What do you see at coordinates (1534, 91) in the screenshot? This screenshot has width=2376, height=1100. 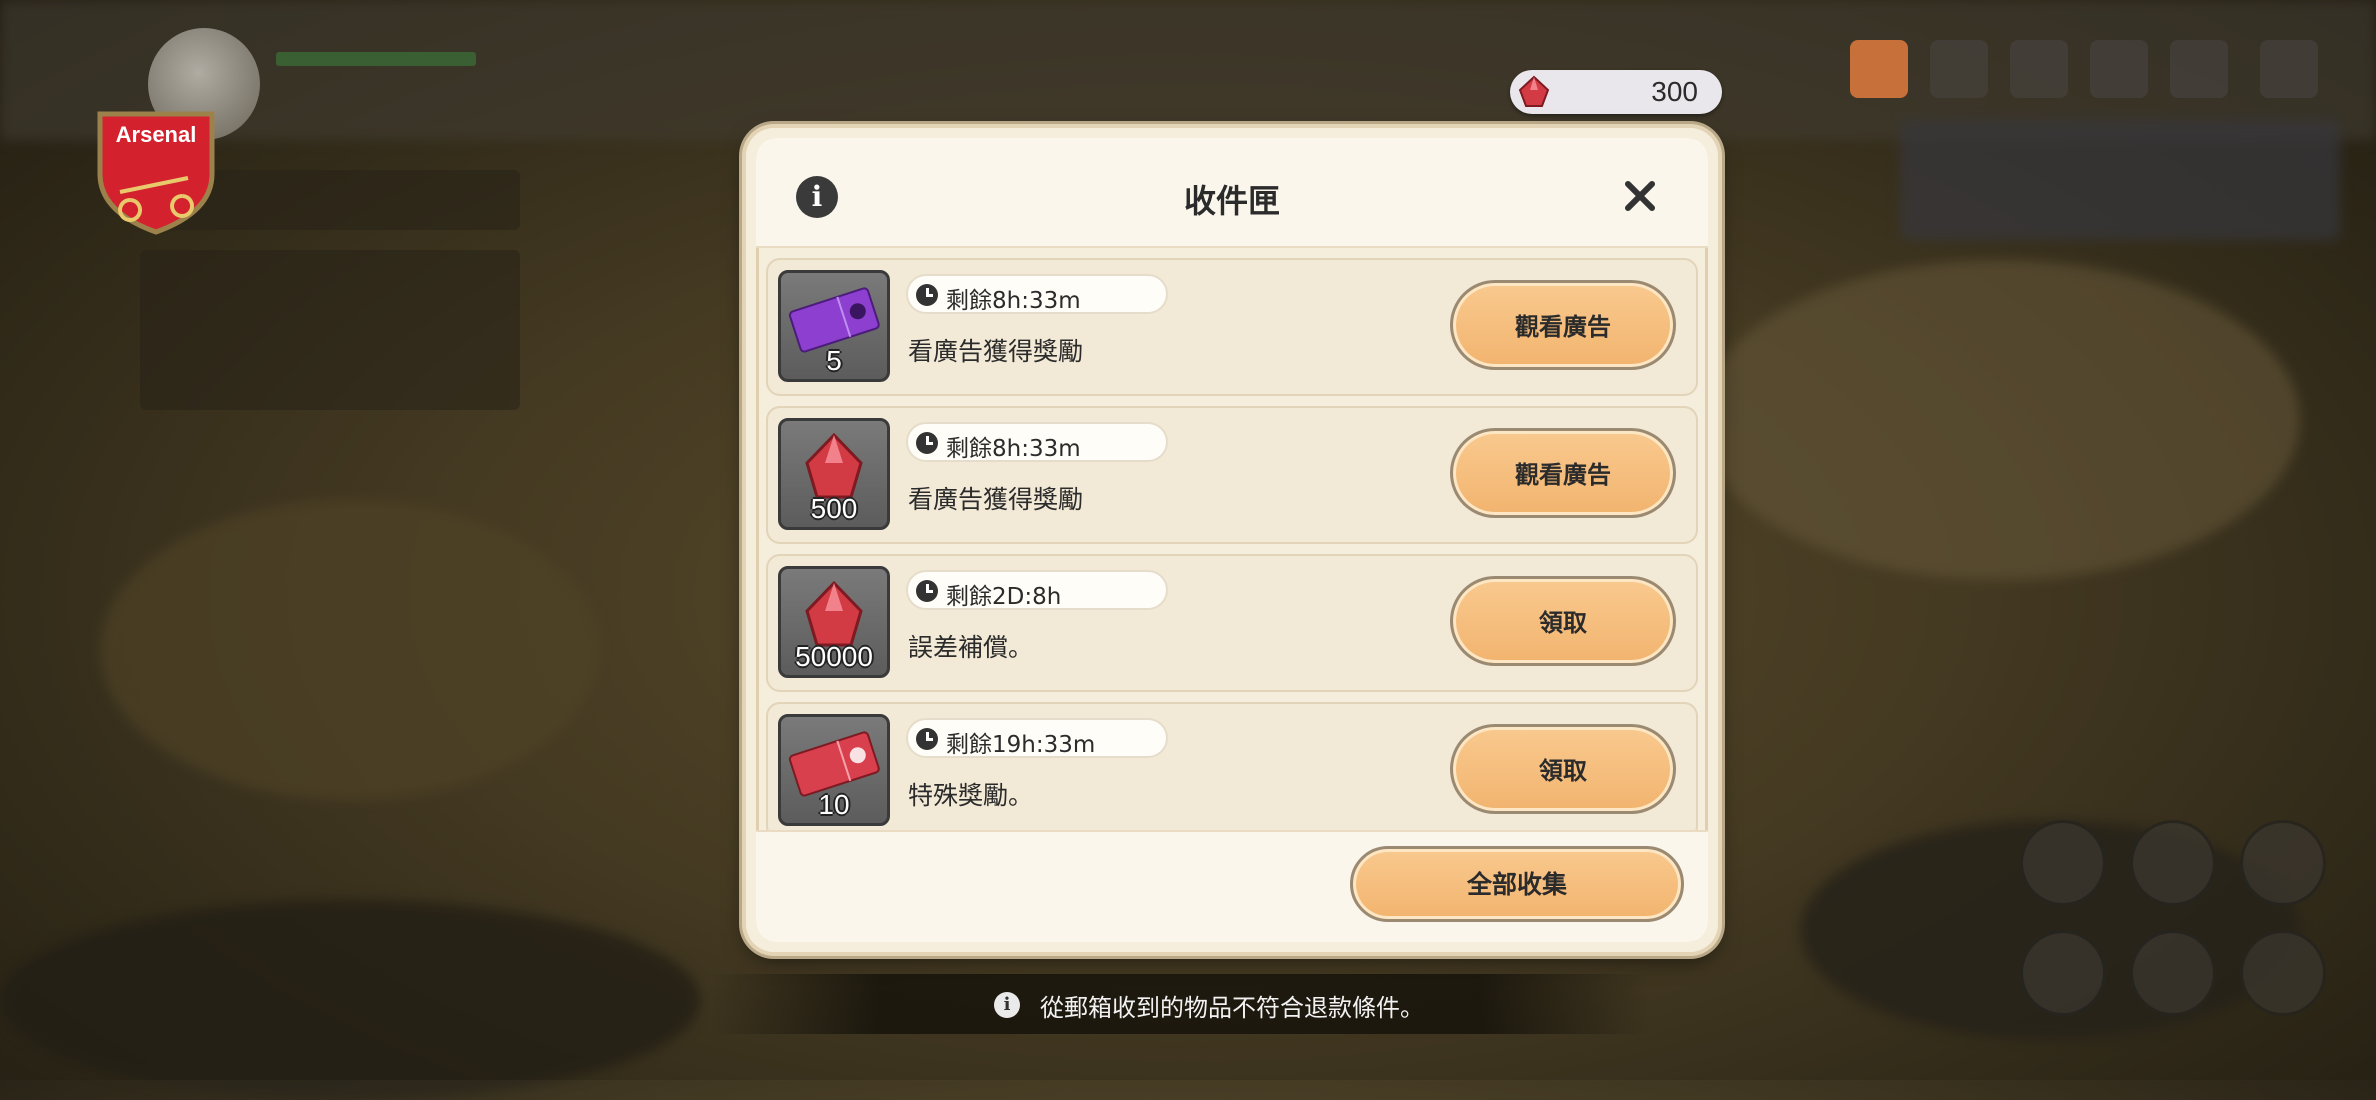 I see `red-gem-icon` at bounding box center [1534, 91].